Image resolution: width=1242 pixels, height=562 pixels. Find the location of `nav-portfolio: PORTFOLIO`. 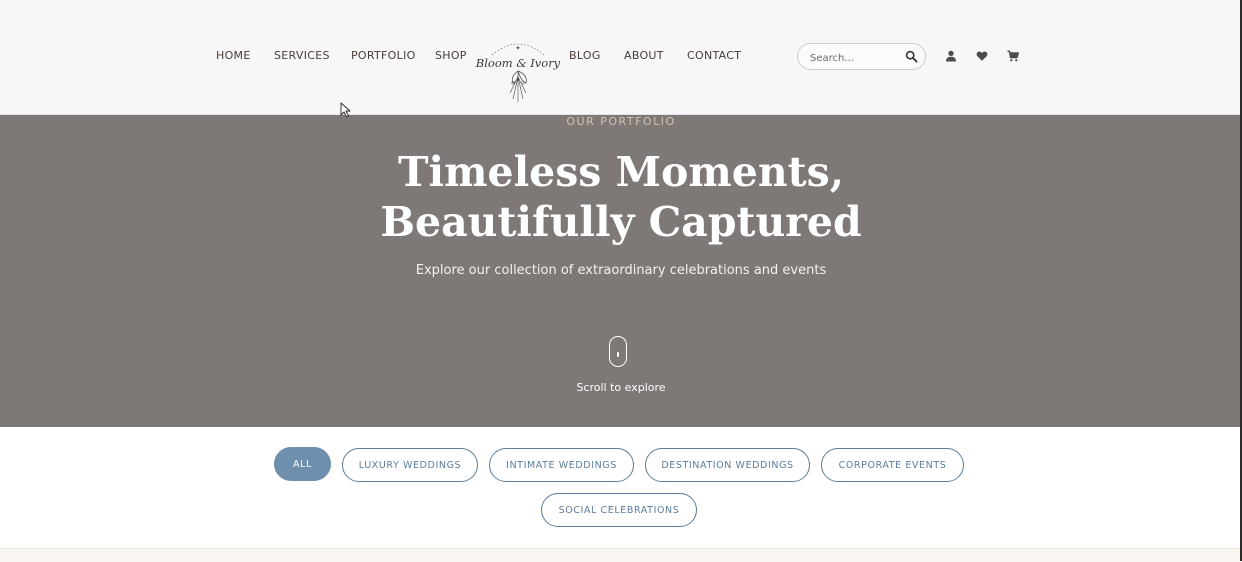

nav-portfolio: PORTFOLIO is located at coordinates (383, 55).